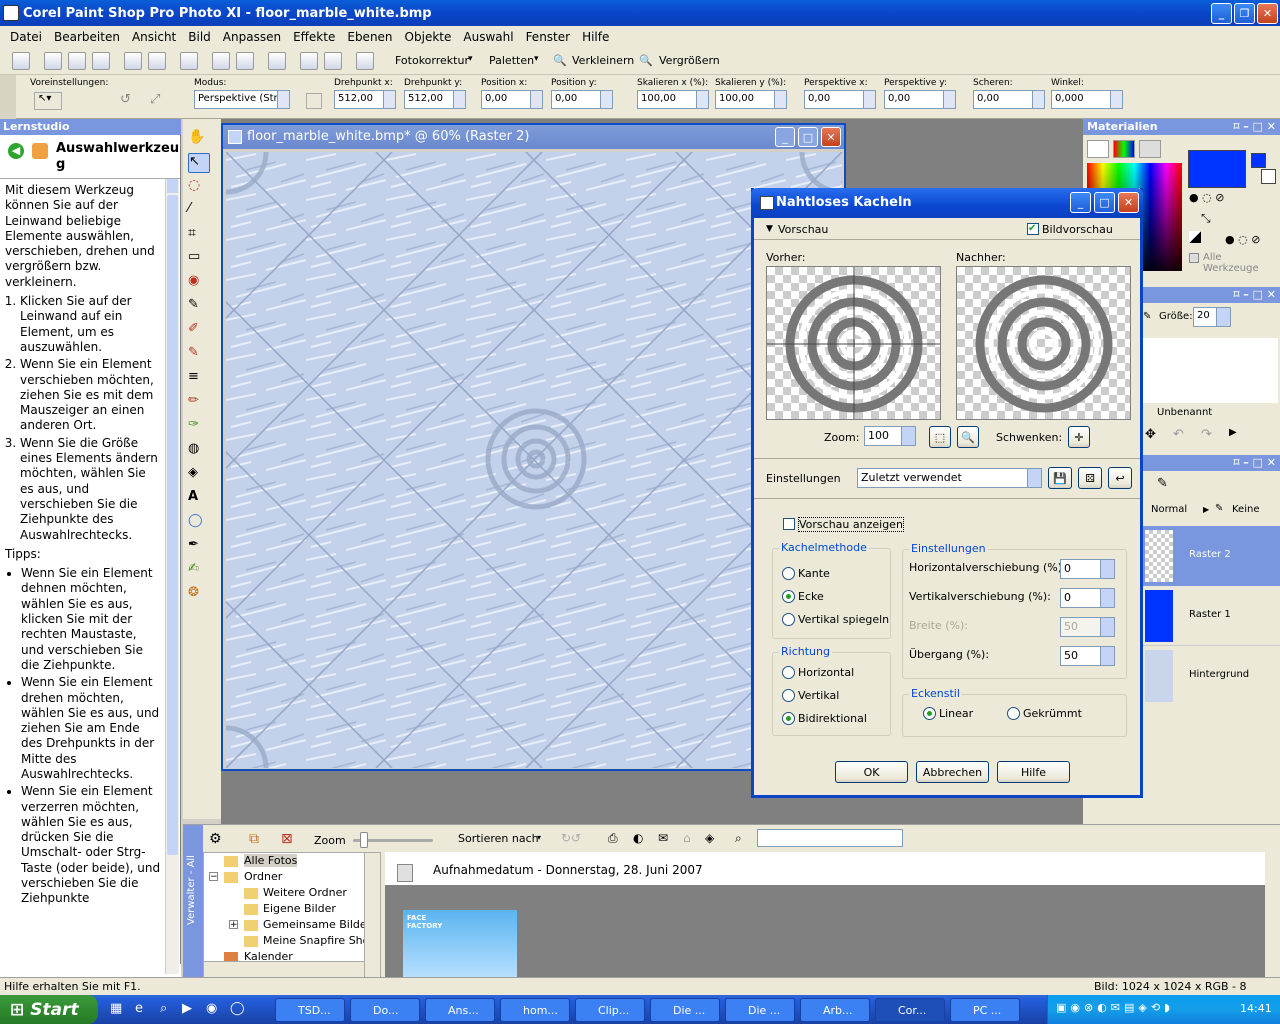  Describe the element at coordinates (1206, 218) in the screenshot. I see `swap-colors-icon: ⤡` at that location.